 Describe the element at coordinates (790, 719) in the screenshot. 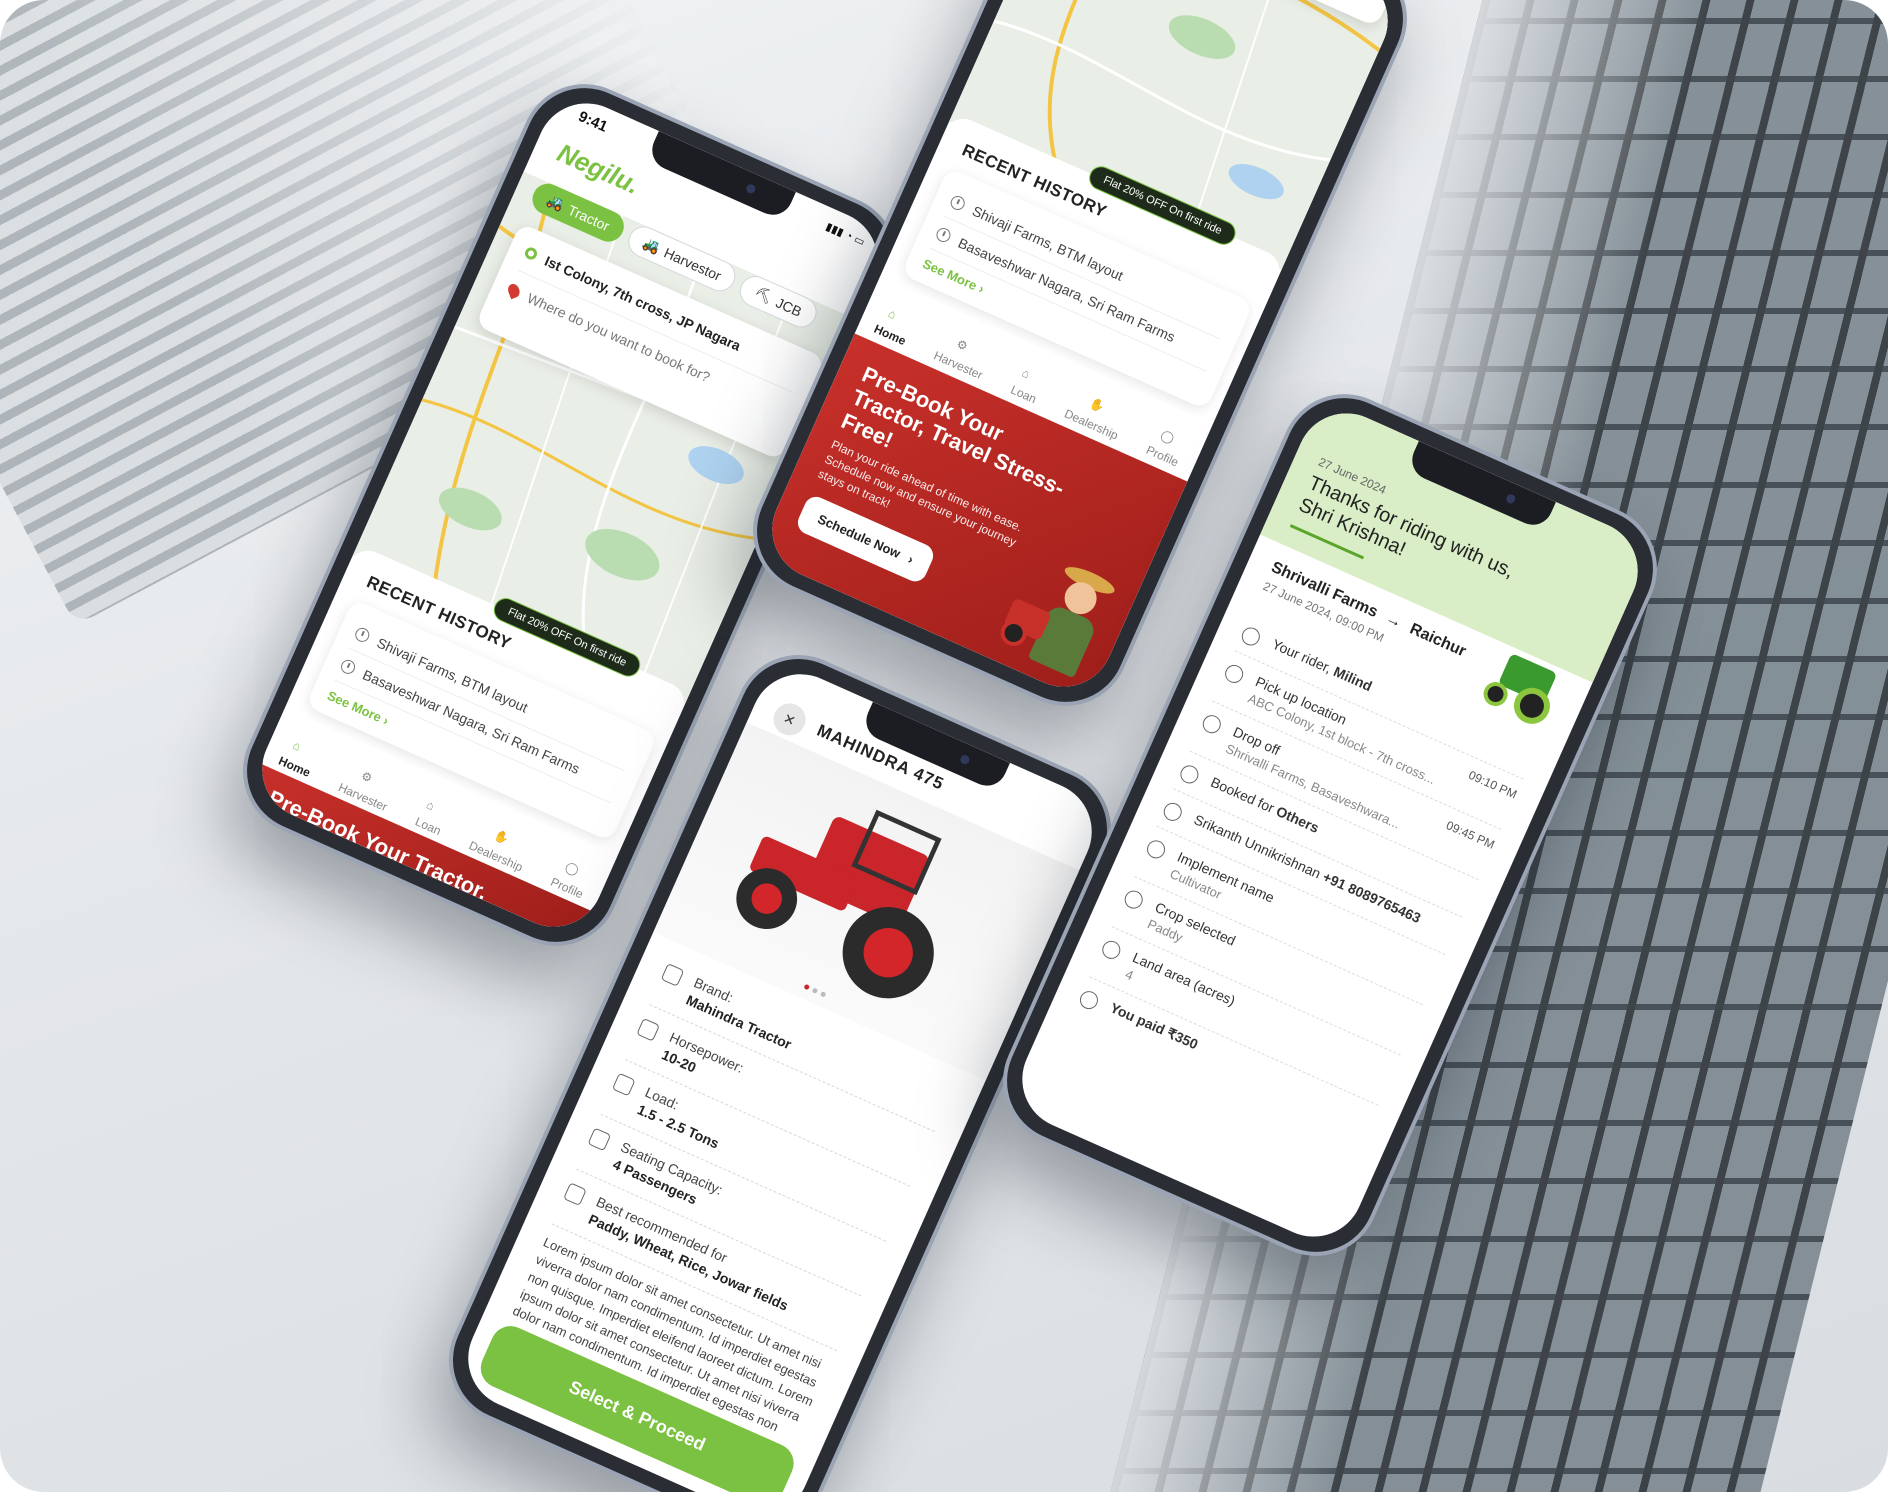

I see `close-icon: ✕` at that location.